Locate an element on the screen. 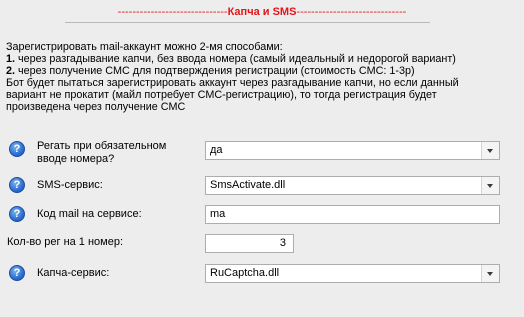 The image size is (524, 317). section-title-text: Капча и SMS is located at coordinates (262, 12).